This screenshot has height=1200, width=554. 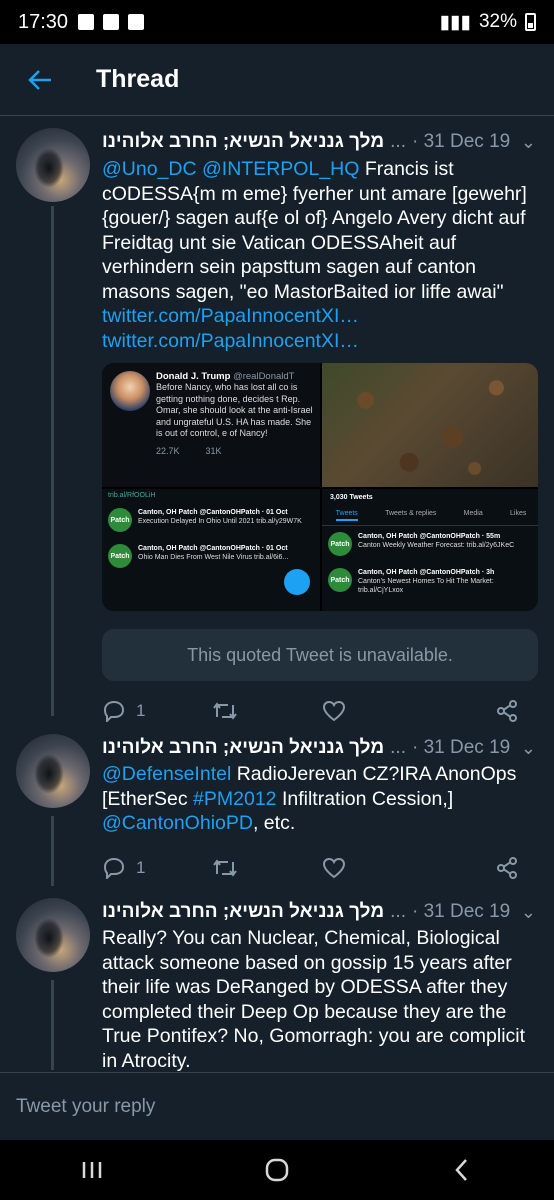 I want to click on mention-link: @CantonOhioPD, so click(x=177, y=823).